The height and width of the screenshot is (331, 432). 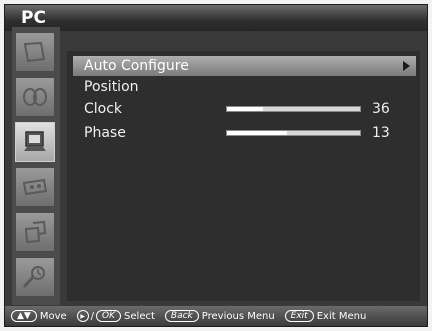 I want to click on move-updown-icon: ▲▼, so click(x=24, y=316).